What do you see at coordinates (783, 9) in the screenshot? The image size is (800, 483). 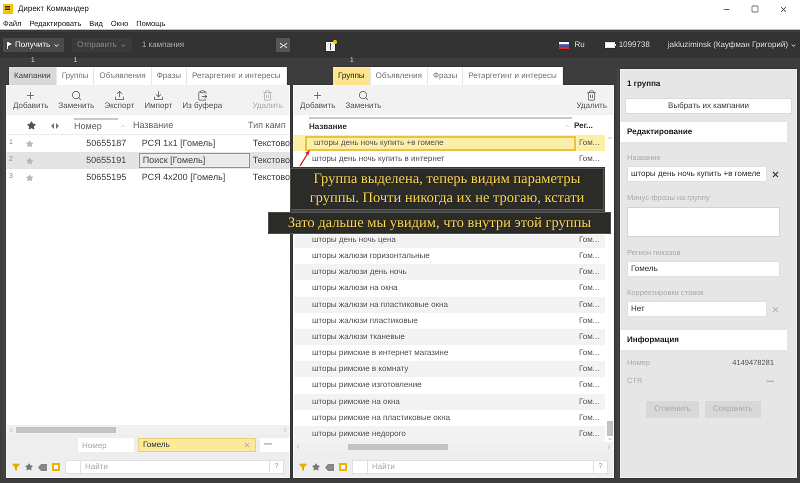 I see `close-icon` at bounding box center [783, 9].